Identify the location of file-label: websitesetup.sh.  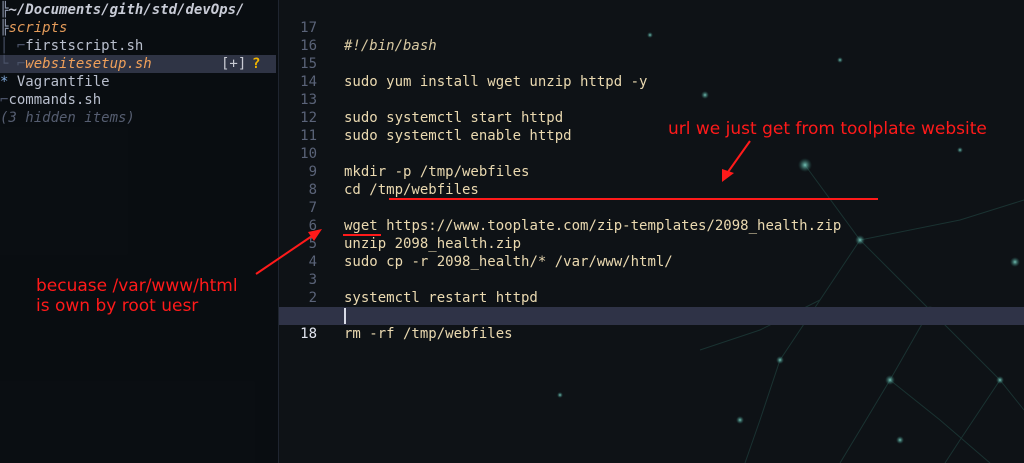
(88, 64).